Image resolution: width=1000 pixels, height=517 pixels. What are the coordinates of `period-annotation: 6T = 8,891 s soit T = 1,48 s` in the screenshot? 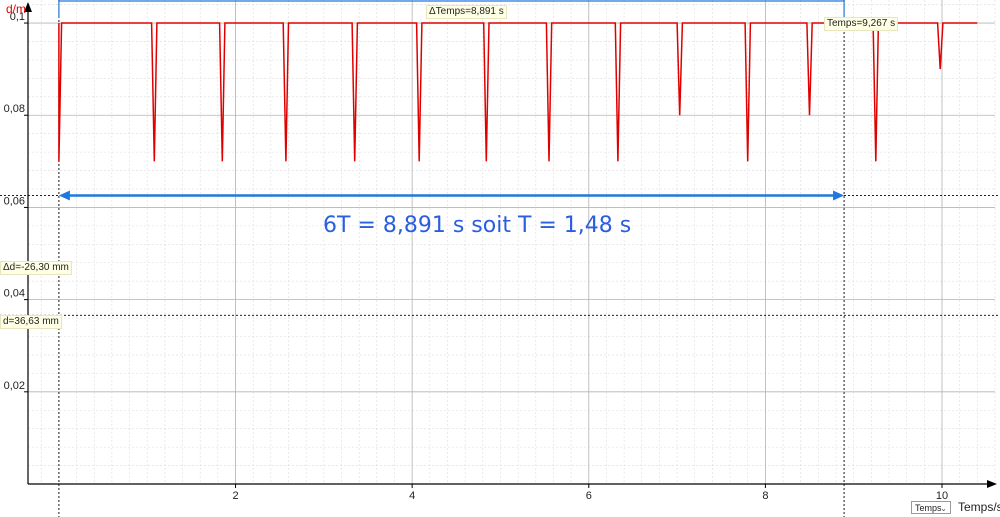 It's located at (477, 225).